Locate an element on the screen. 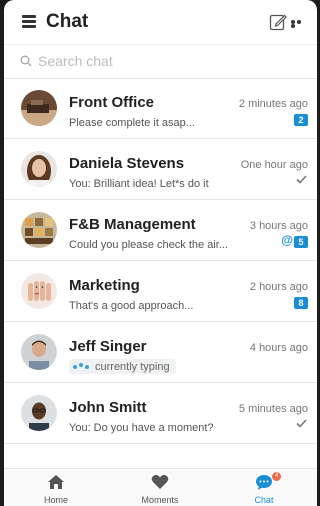 Image resolution: width=320 pixels, height=506 pixels. chat-time: 3 hours ago is located at coordinates (278, 226).